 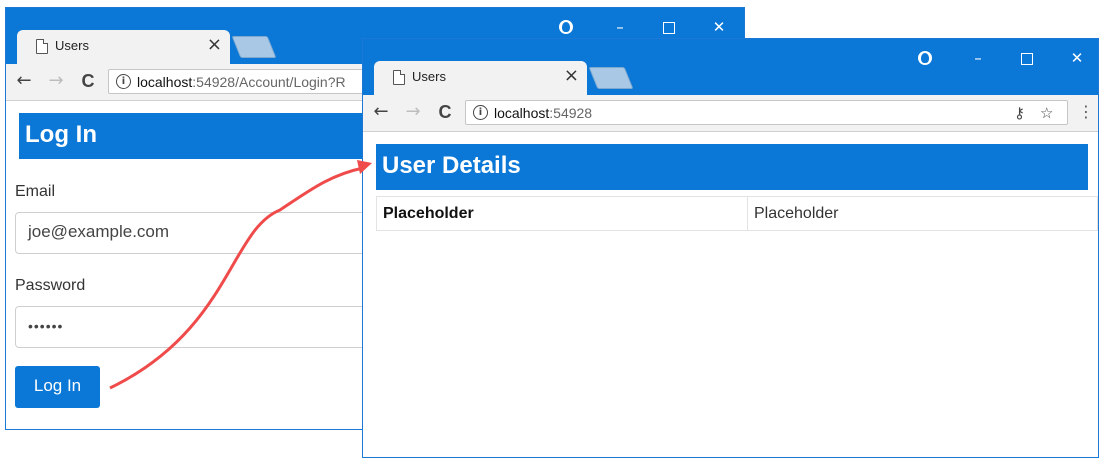 I want to click on page-title: User Details, so click(x=732, y=167).